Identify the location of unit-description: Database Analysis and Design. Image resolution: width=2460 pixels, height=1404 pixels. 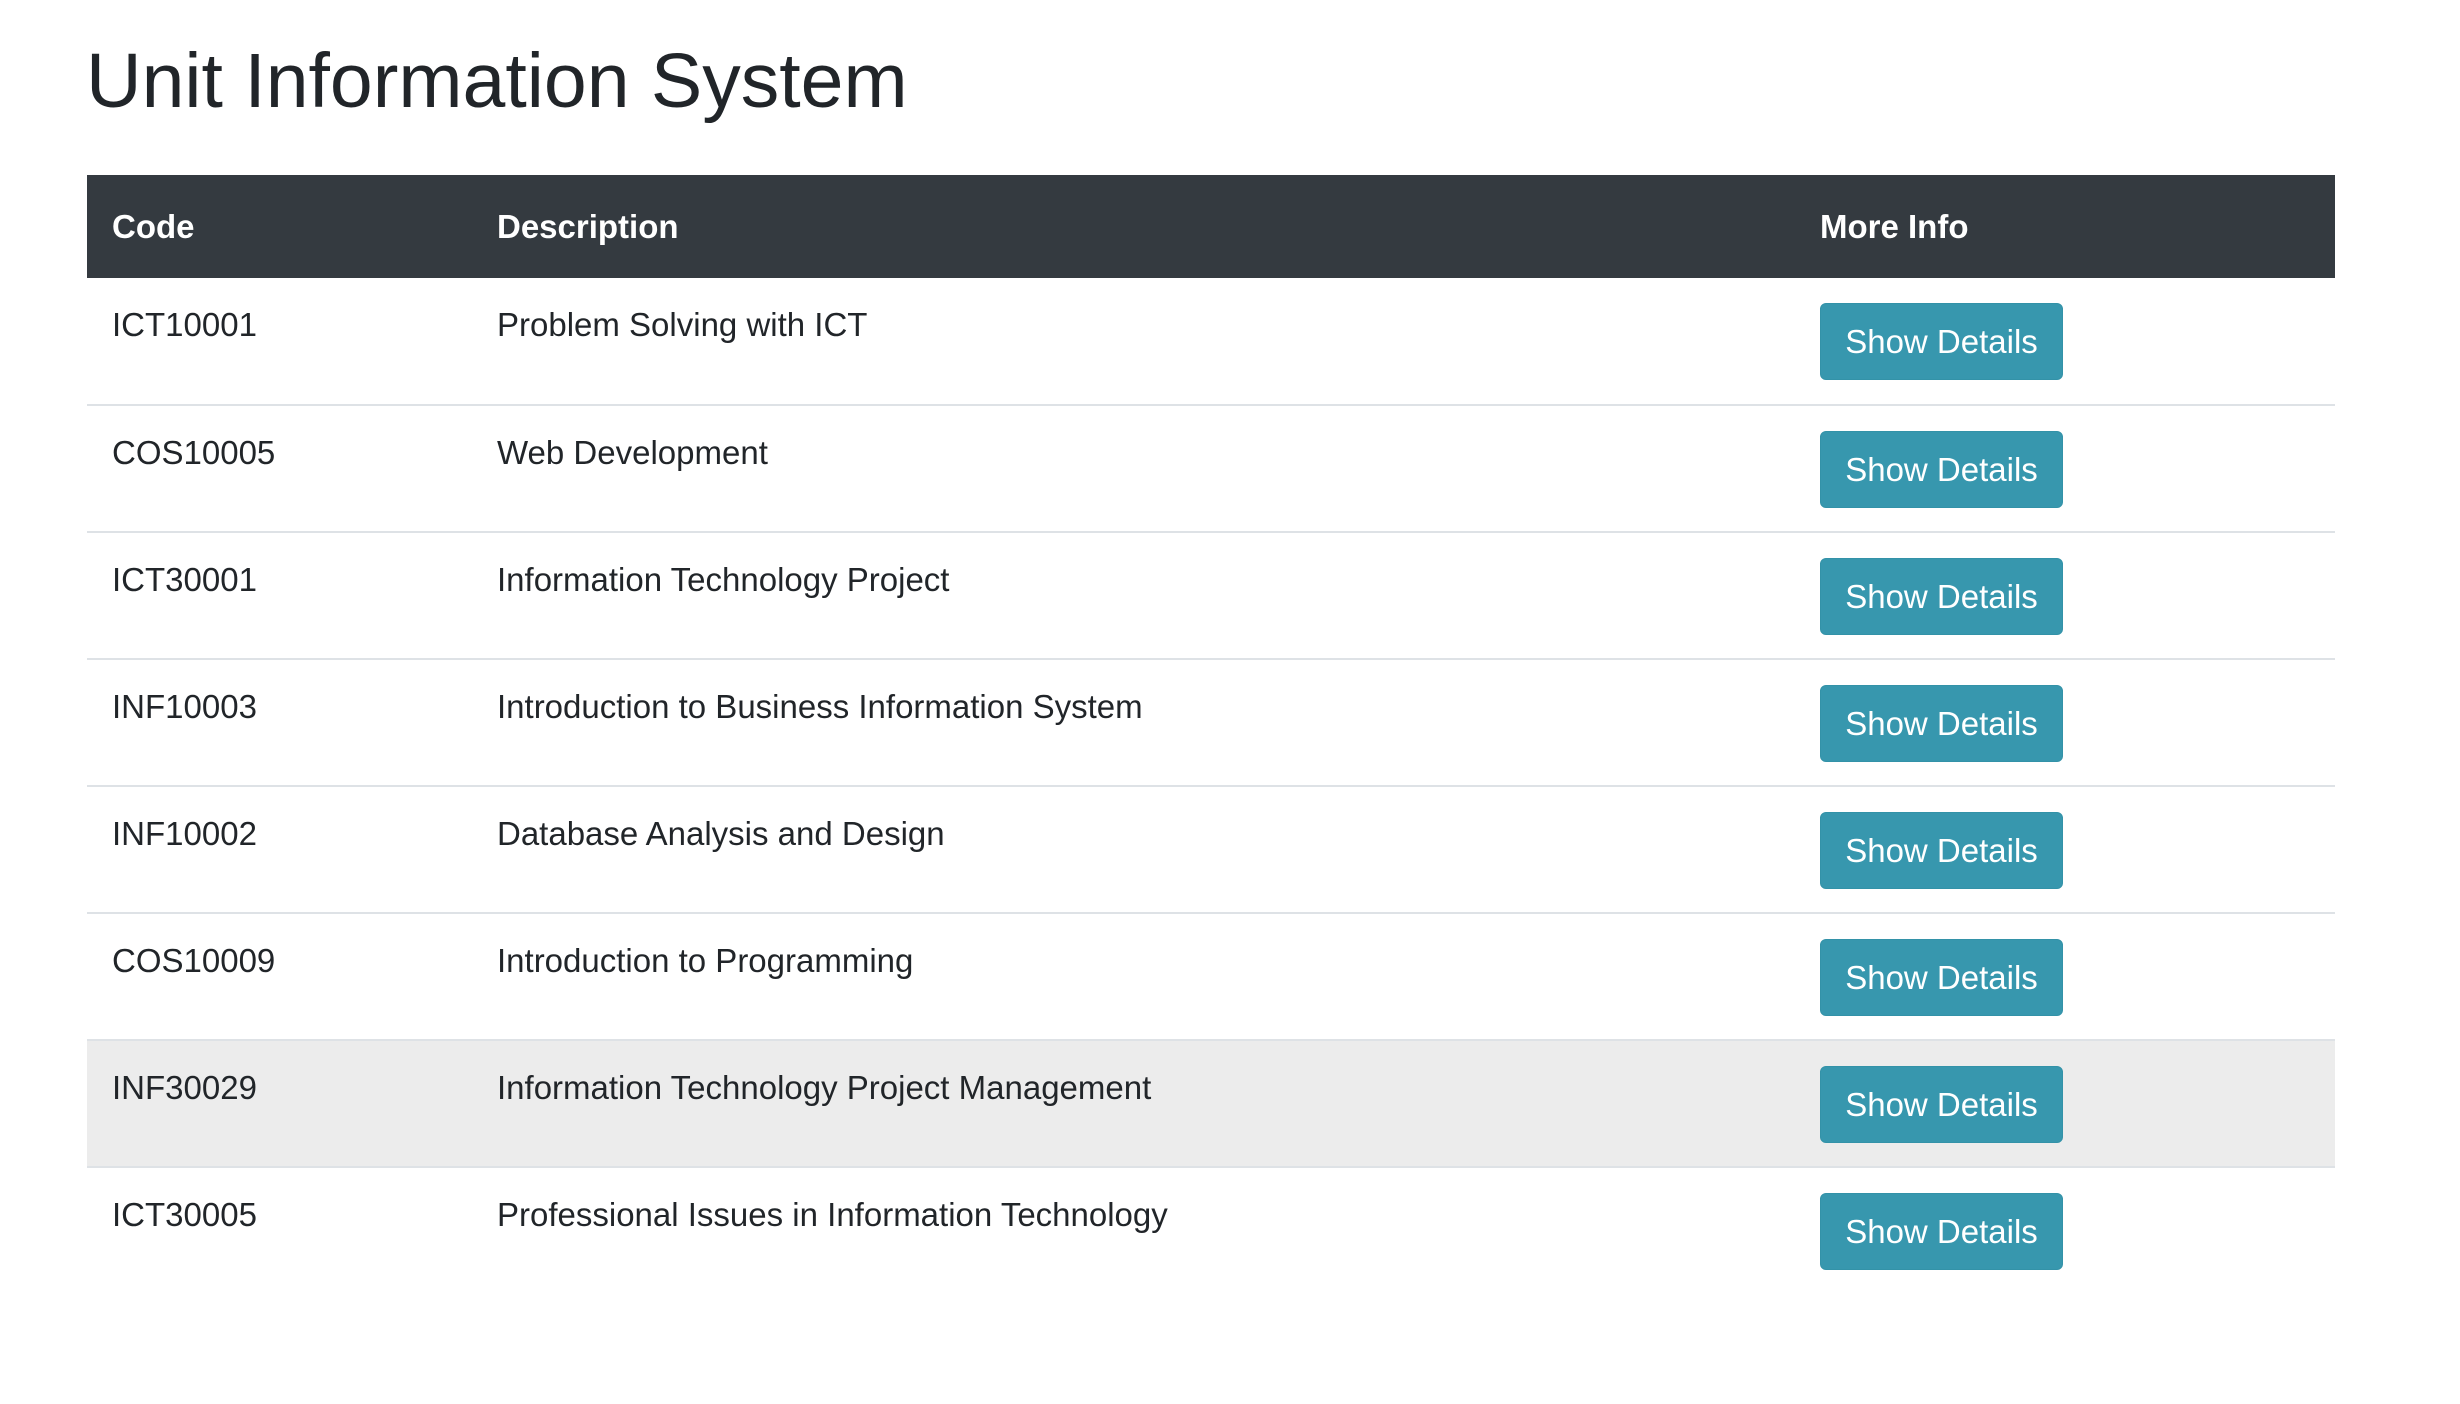
(1133, 850).